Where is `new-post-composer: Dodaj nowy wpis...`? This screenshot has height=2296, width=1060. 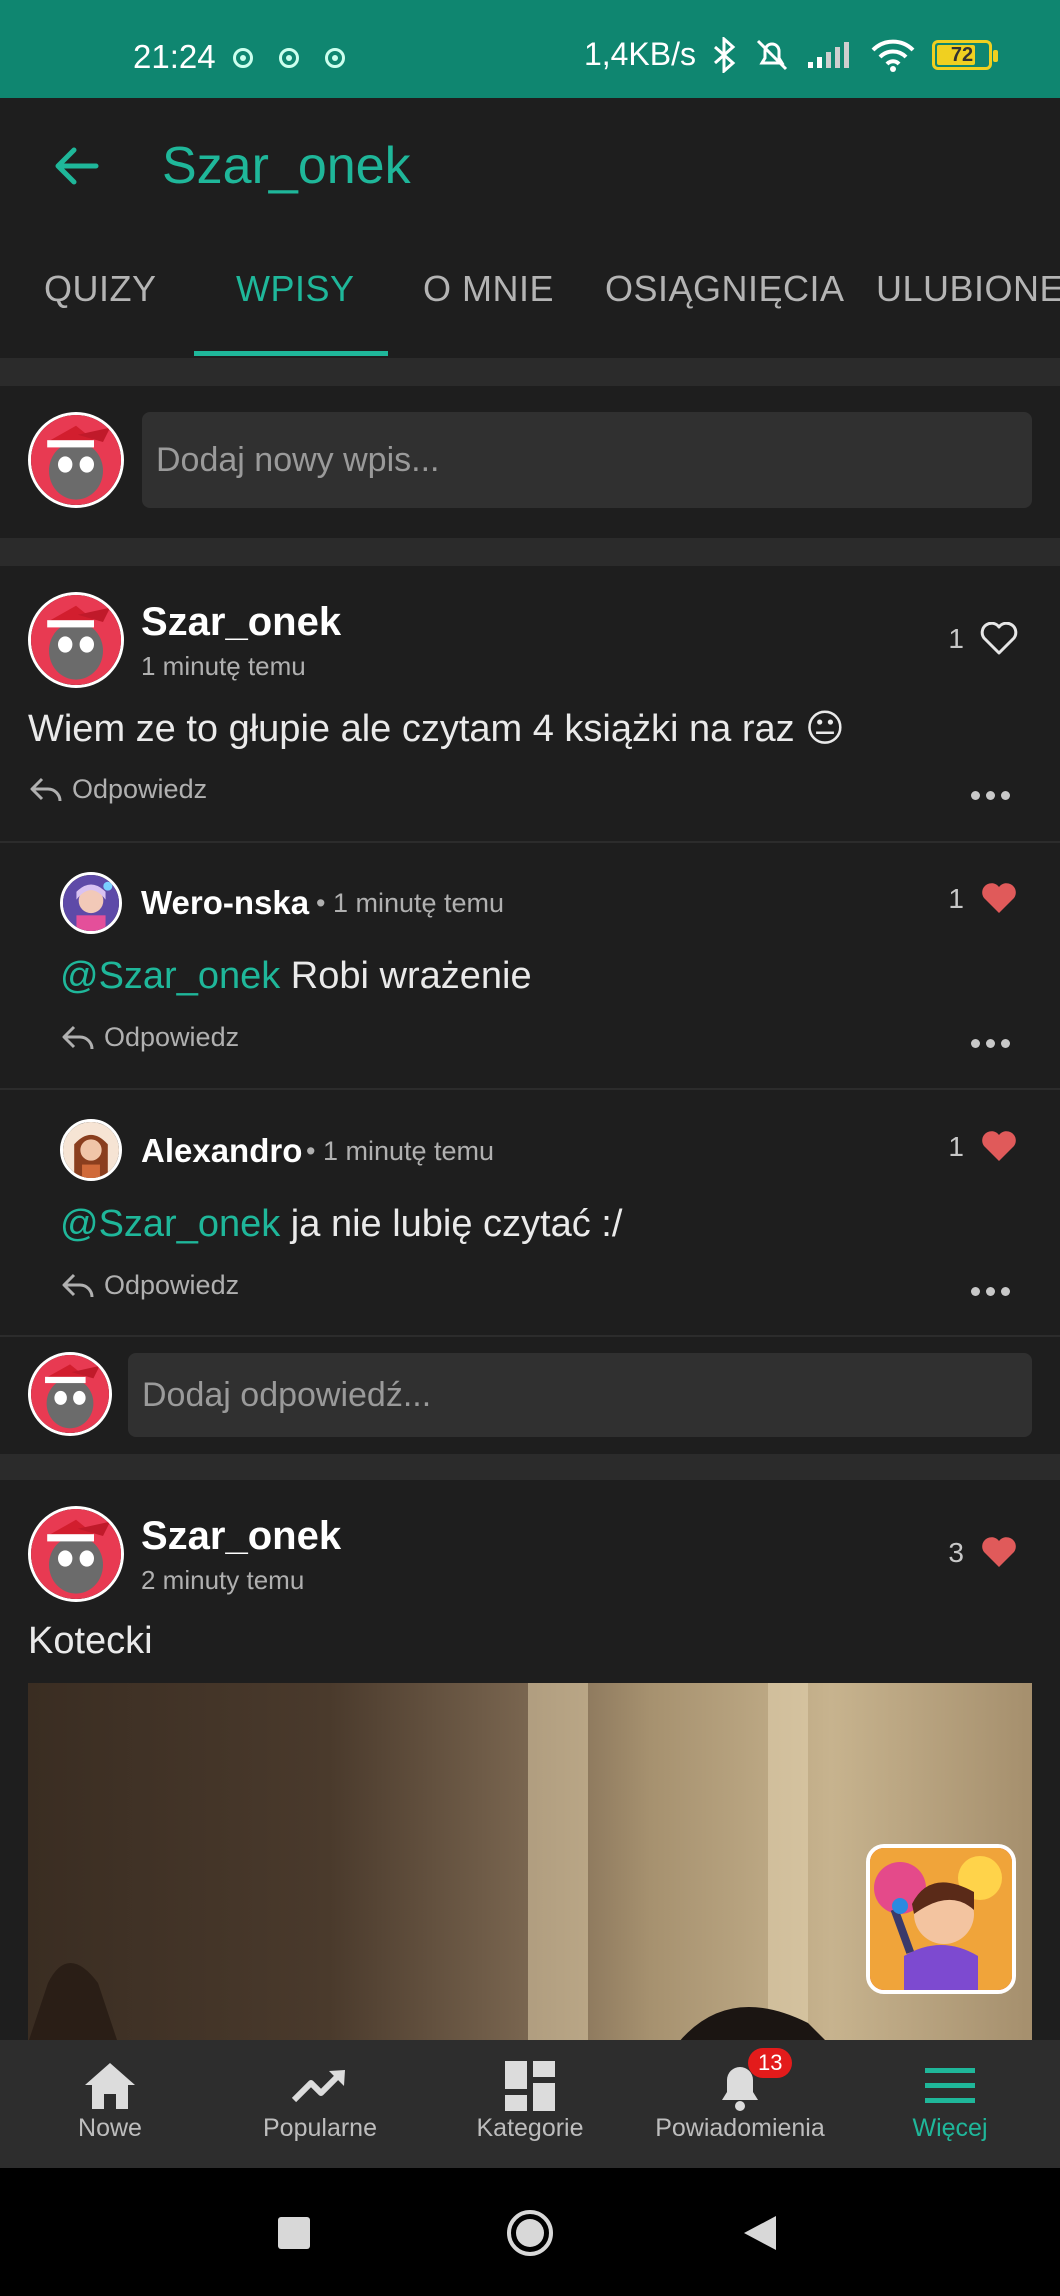 new-post-composer: Dodaj nowy wpis... is located at coordinates (530, 462).